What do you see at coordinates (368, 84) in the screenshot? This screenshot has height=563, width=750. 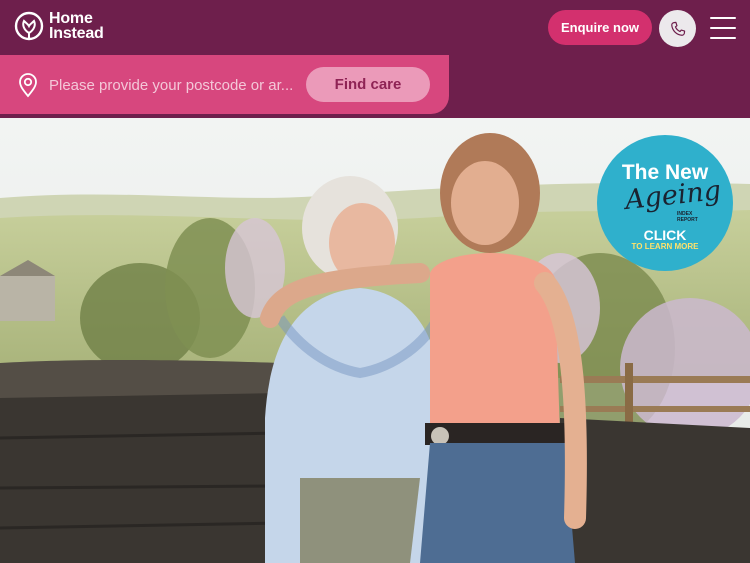 I see `find-care-button: Find care` at bounding box center [368, 84].